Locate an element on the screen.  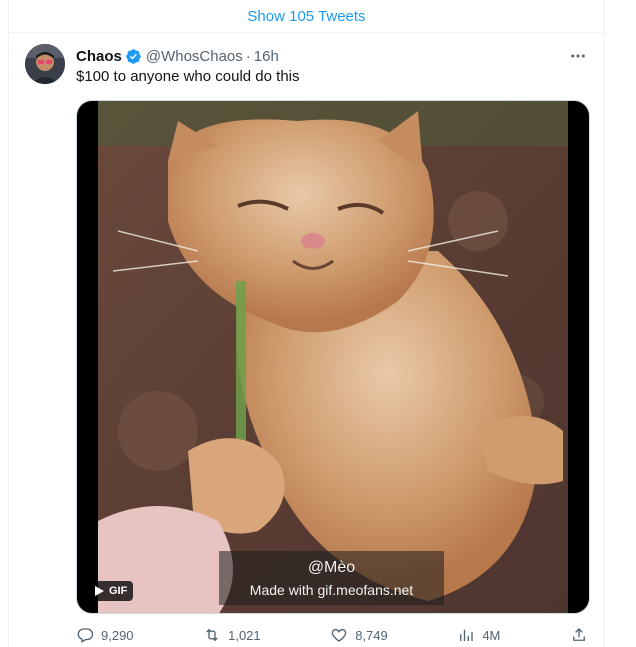
share-icon is located at coordinates (579, 634).